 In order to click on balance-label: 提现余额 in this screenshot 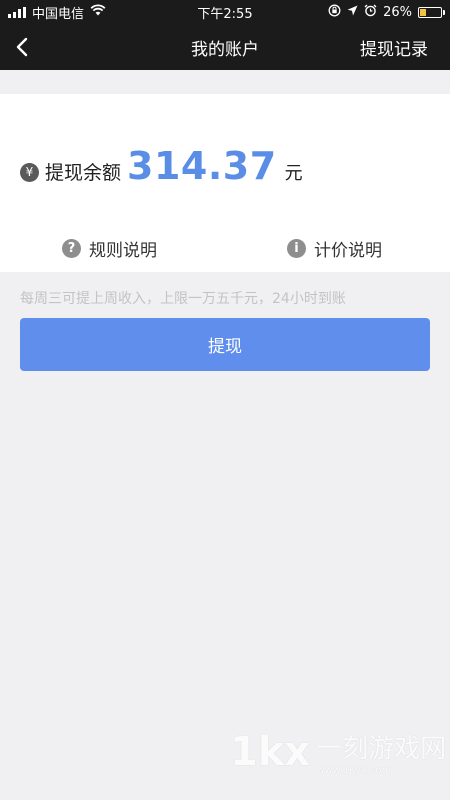, I will do `click(83, 173)`.